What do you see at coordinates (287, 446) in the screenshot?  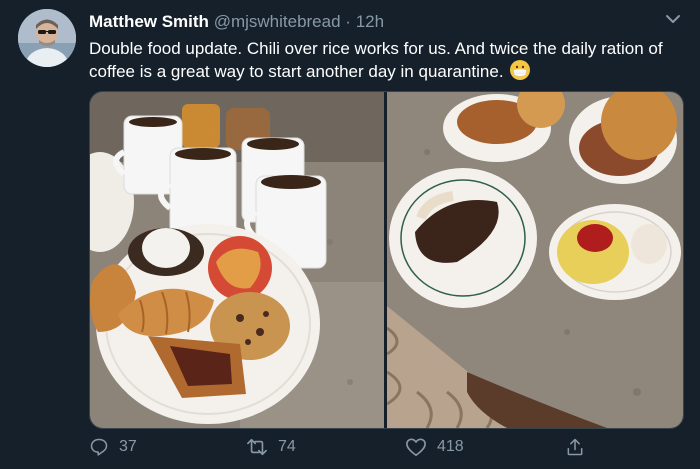 I see `retweet-count: 74` at bounding box center [287, 446].